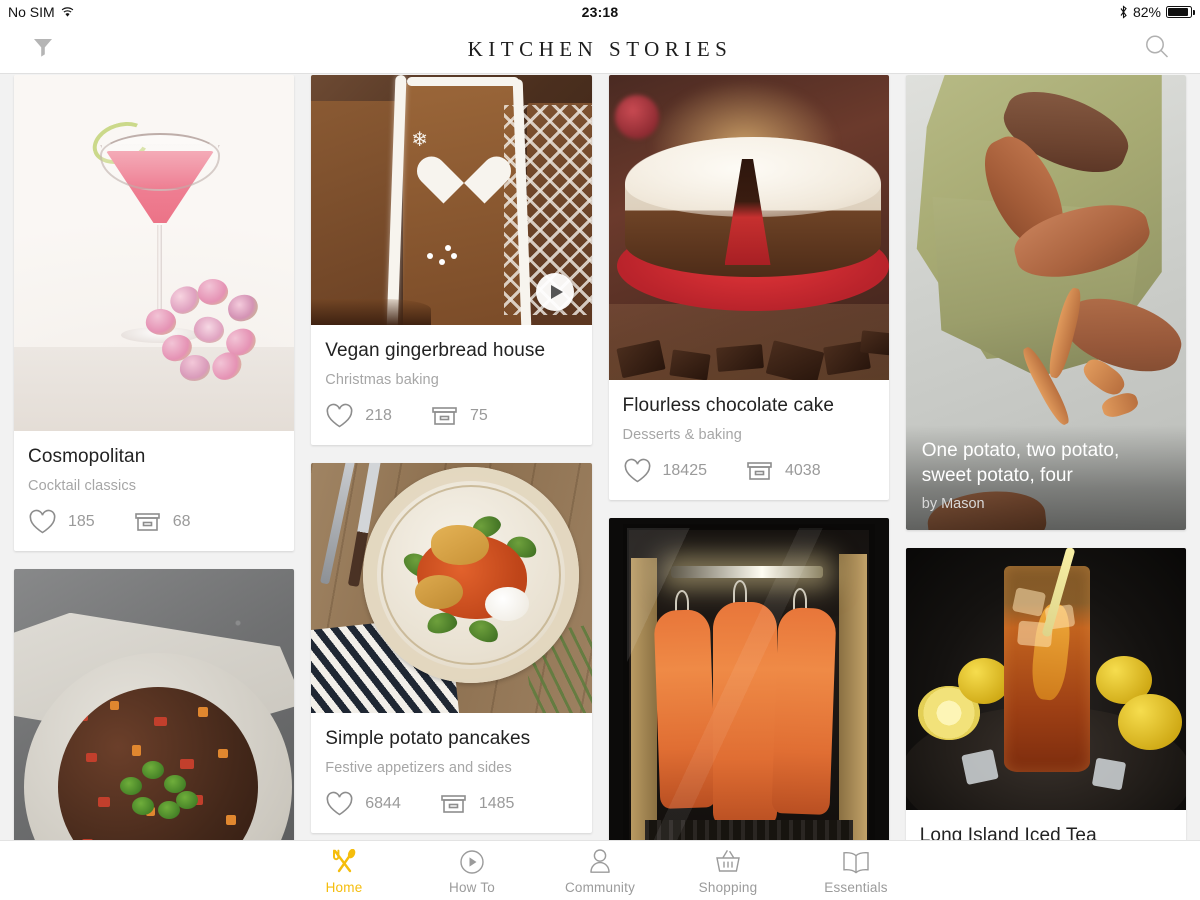 This screenshot has width=1200, height=900. What do you see at coordinates (856, 861) in the screenshot?
I see `open-book-icon` at bounding box center [856, 861].